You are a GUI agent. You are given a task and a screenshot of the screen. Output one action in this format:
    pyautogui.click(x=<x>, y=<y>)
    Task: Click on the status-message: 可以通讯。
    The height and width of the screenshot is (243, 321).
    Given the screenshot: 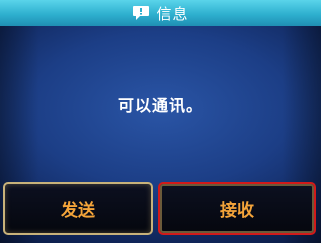 What is the action you would take?
    pyautogui.click(x=160, y=105)
    